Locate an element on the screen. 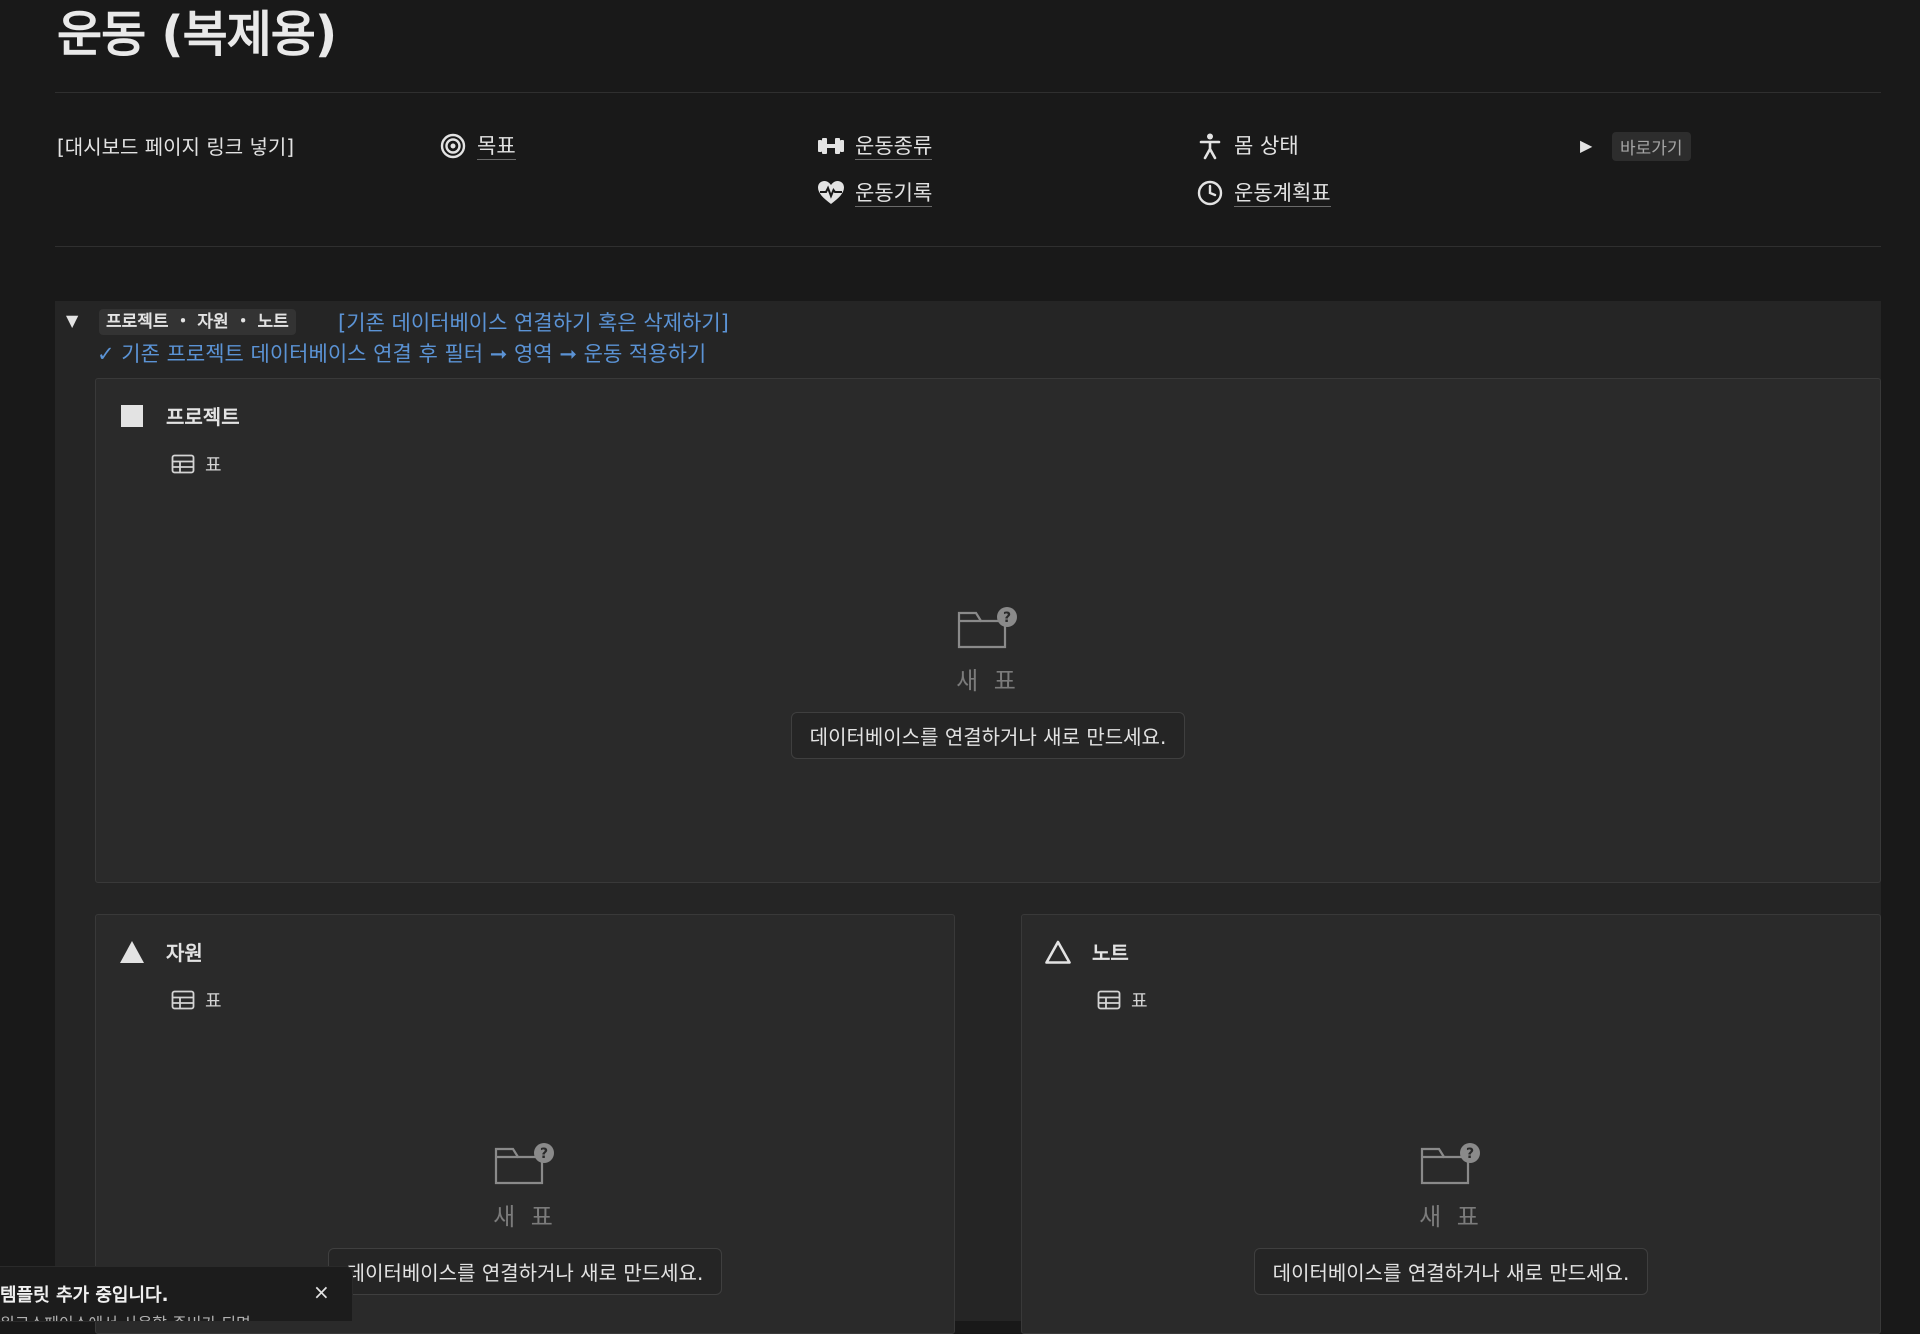 Image resolution: width=1920 pixels, height=1334 pixels. database-title: 노트 is located at coordinates (1110, 951).